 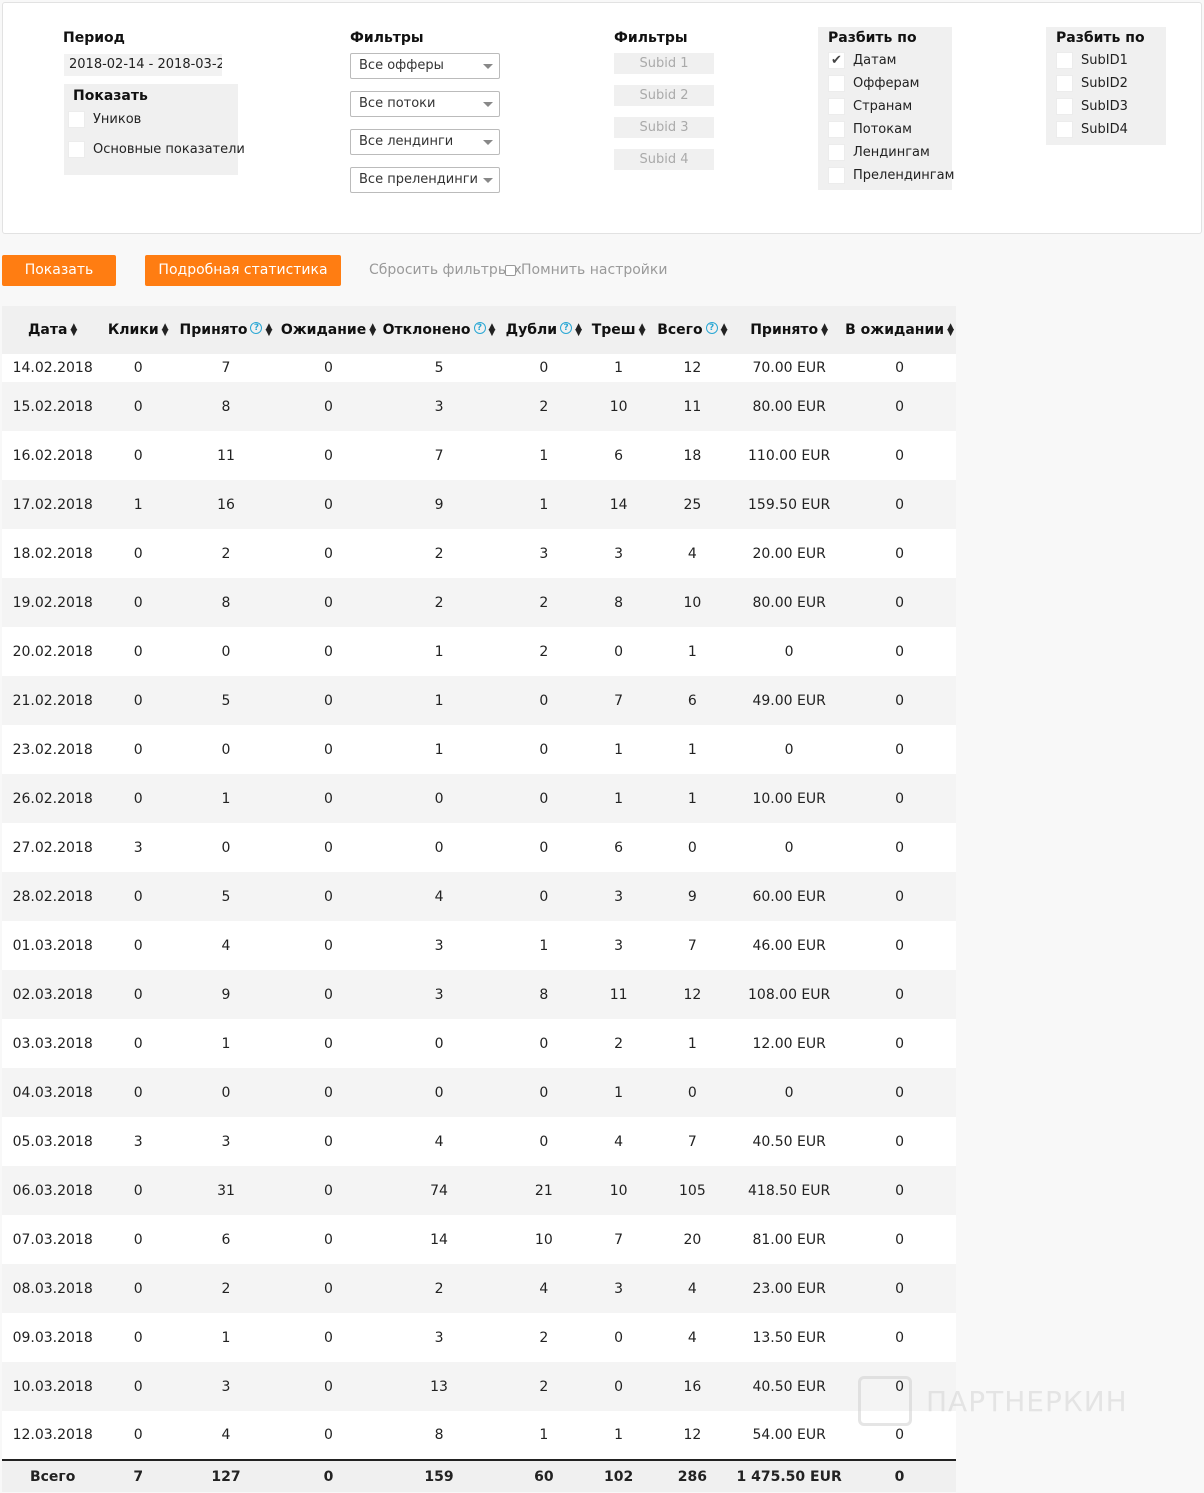 I want to click on split-by-offers-option: Офферам, so click(x=874, y=83).